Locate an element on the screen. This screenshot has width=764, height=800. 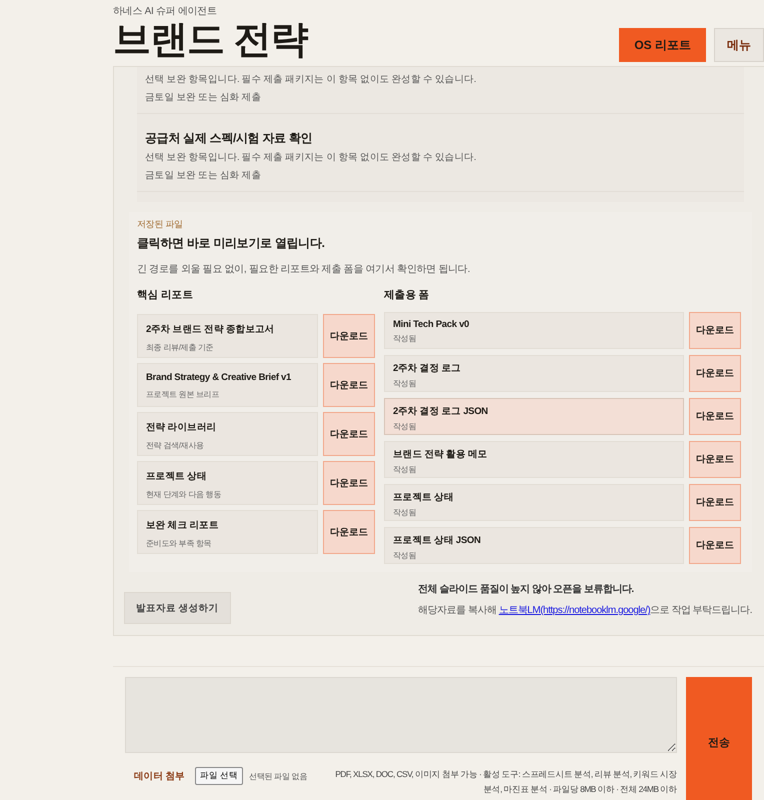
file-item: 브랜드 전략 활용 메모 작성됨 is located at coordinates (534, 459).